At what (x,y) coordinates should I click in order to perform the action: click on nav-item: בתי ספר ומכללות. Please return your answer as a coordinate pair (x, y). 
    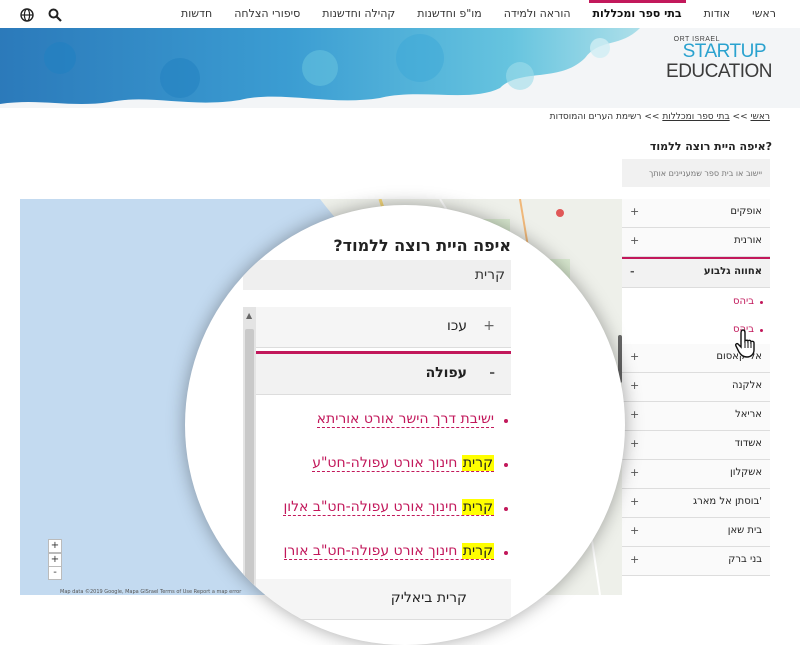
    Looking at the image, I should click on (637, 14).